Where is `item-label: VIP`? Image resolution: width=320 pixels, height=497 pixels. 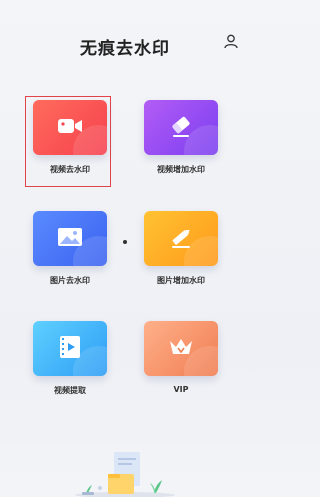 item-label: VIP is located at coordinates (181, 389).